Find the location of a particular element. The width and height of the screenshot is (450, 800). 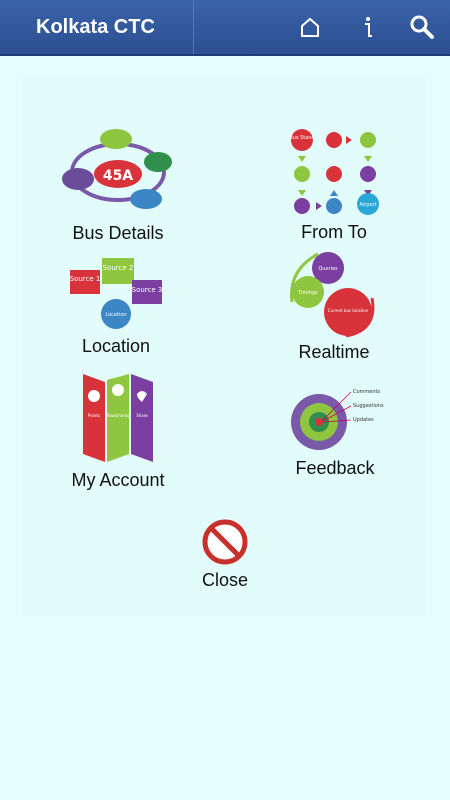

source-1-text: Source 1 is located at coordinates (85, 279).